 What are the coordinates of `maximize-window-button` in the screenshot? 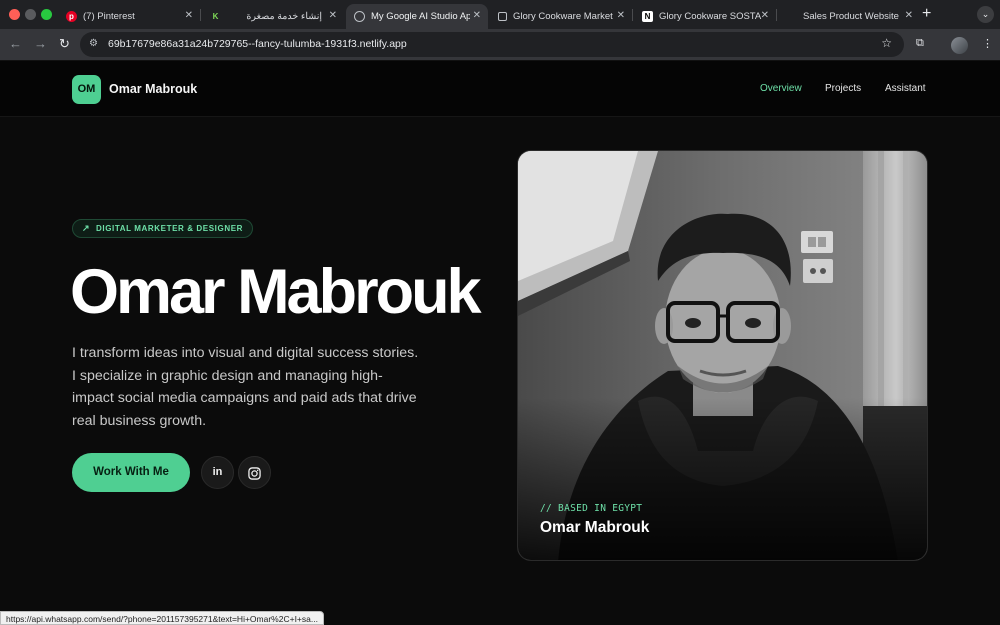 It's located at (46, 14).